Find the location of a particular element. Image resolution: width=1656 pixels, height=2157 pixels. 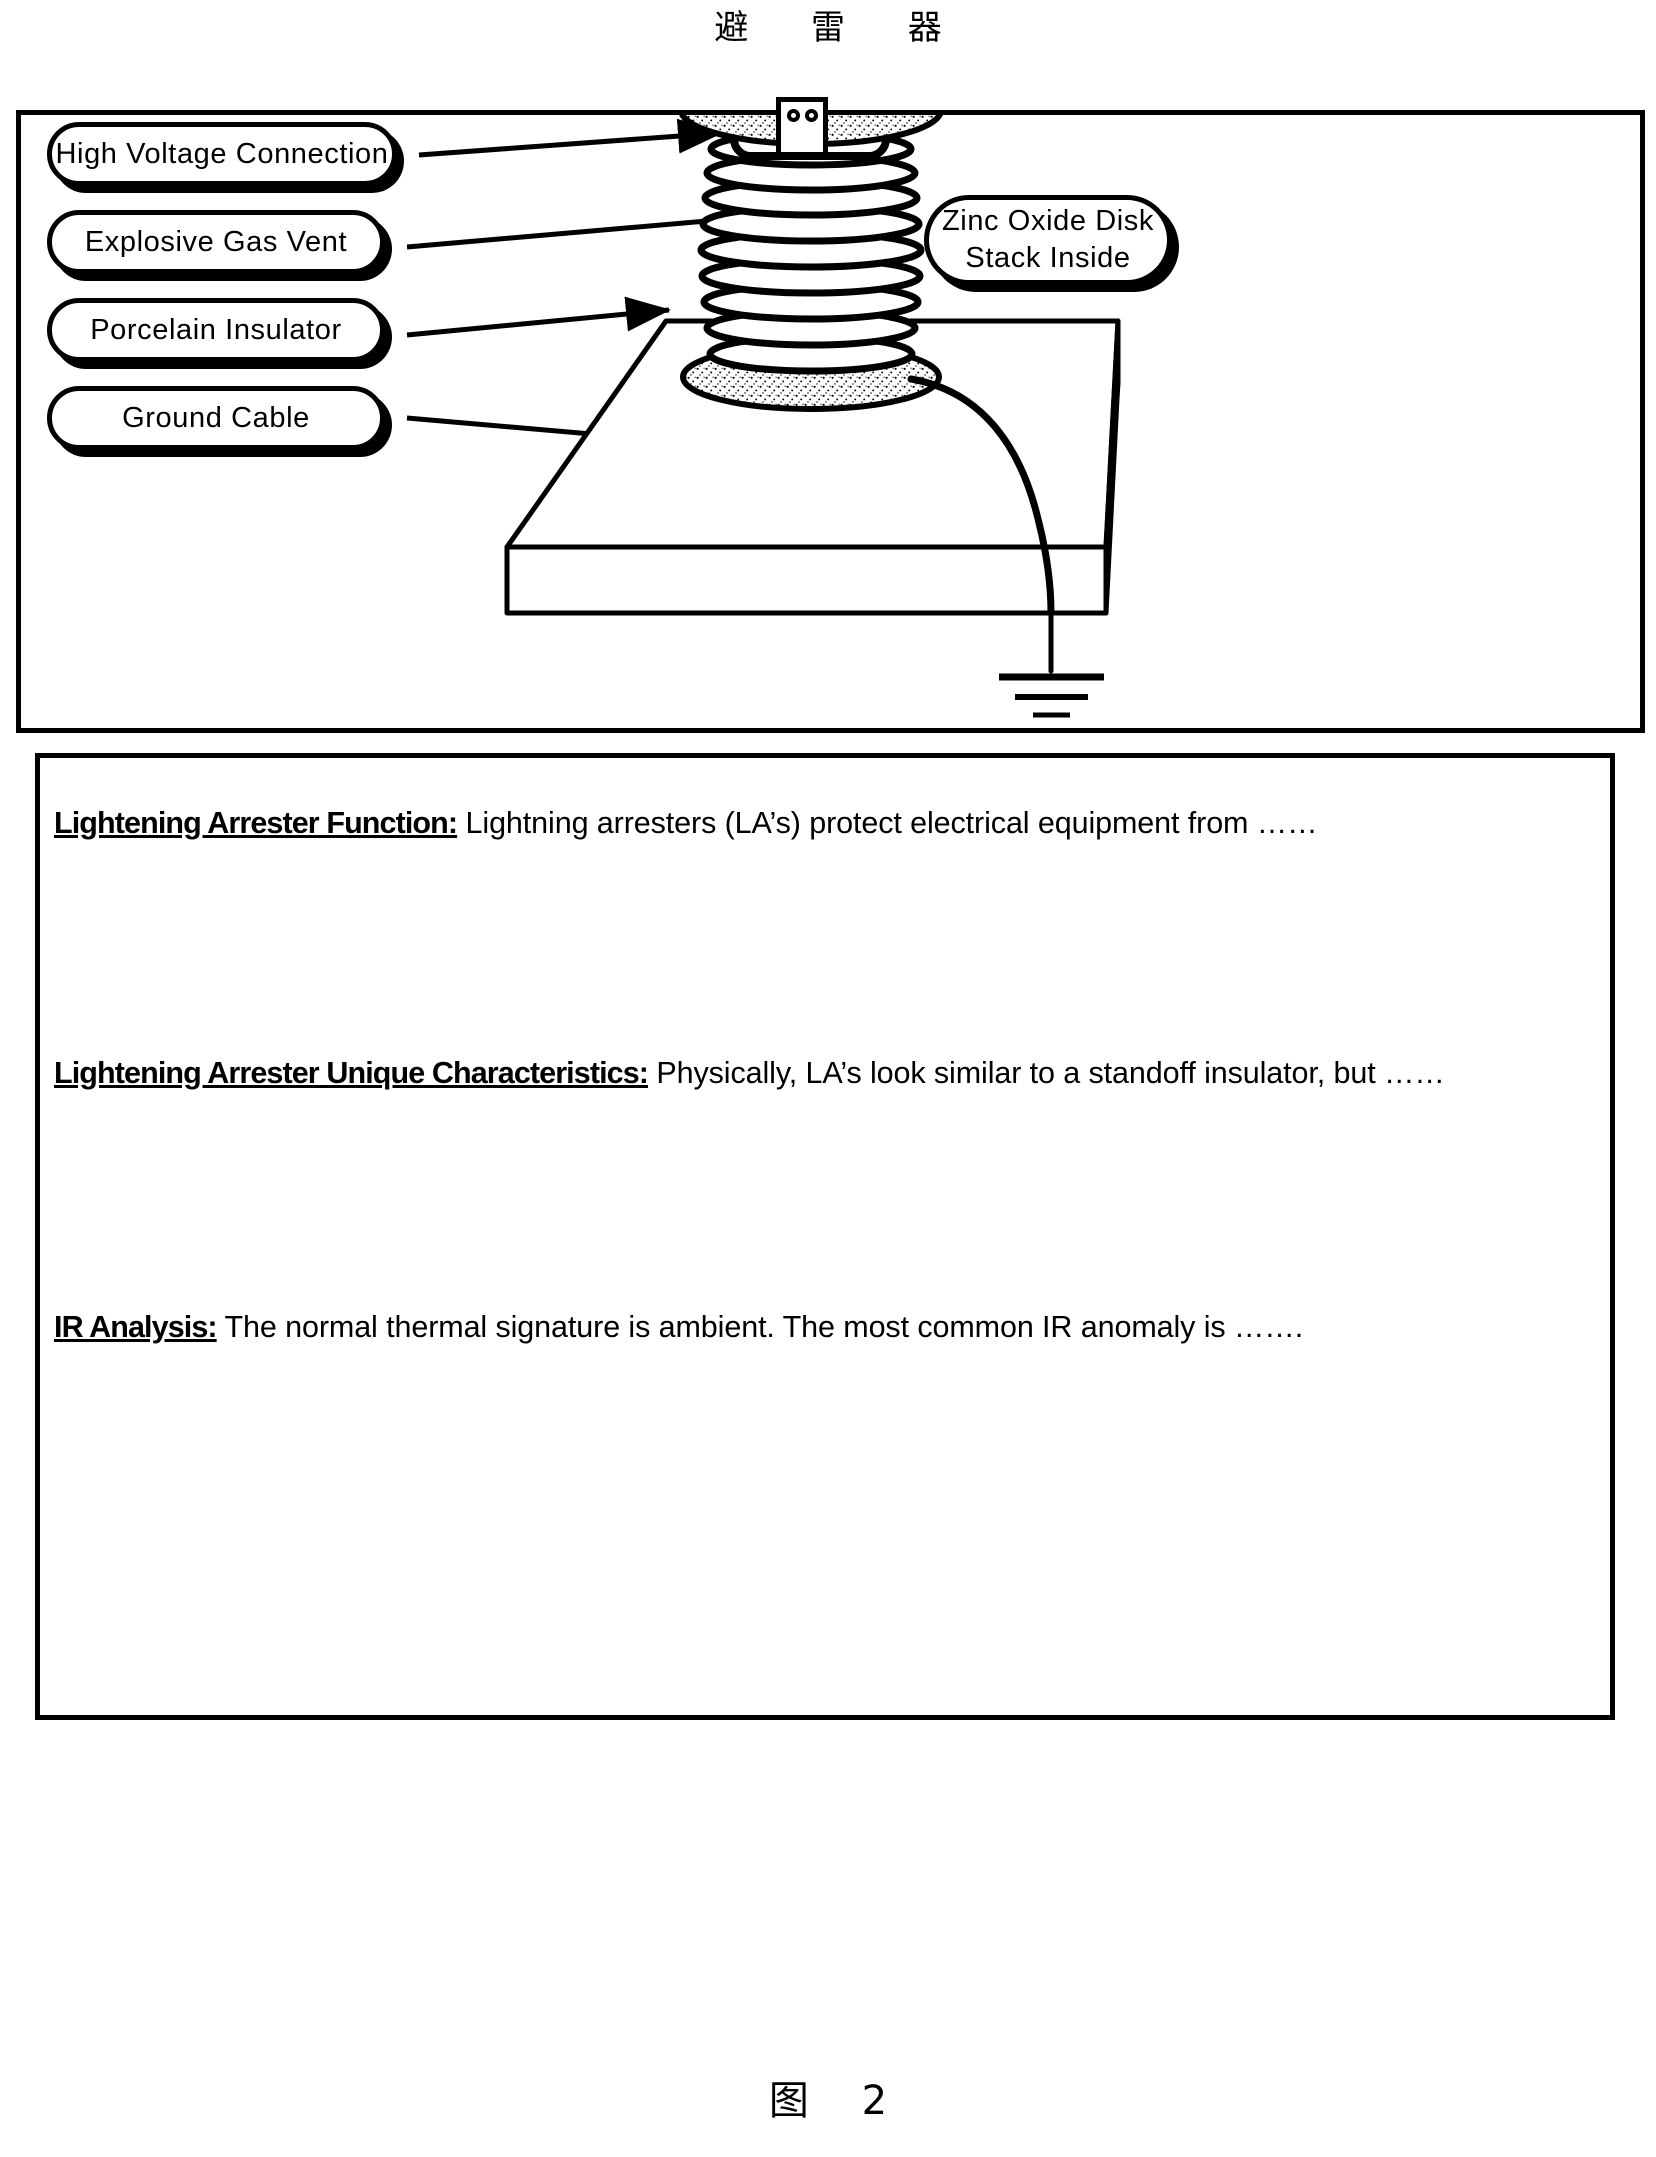

callout-label: Explosive Gas Vent is located at coordinates (216, 241).